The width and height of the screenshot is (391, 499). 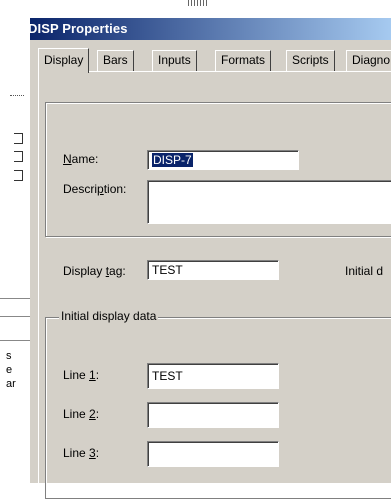 What do you see at coordinates (81, 159) in the screenshot?
I see `name-label: Name:` at bounding box center [81, 159].